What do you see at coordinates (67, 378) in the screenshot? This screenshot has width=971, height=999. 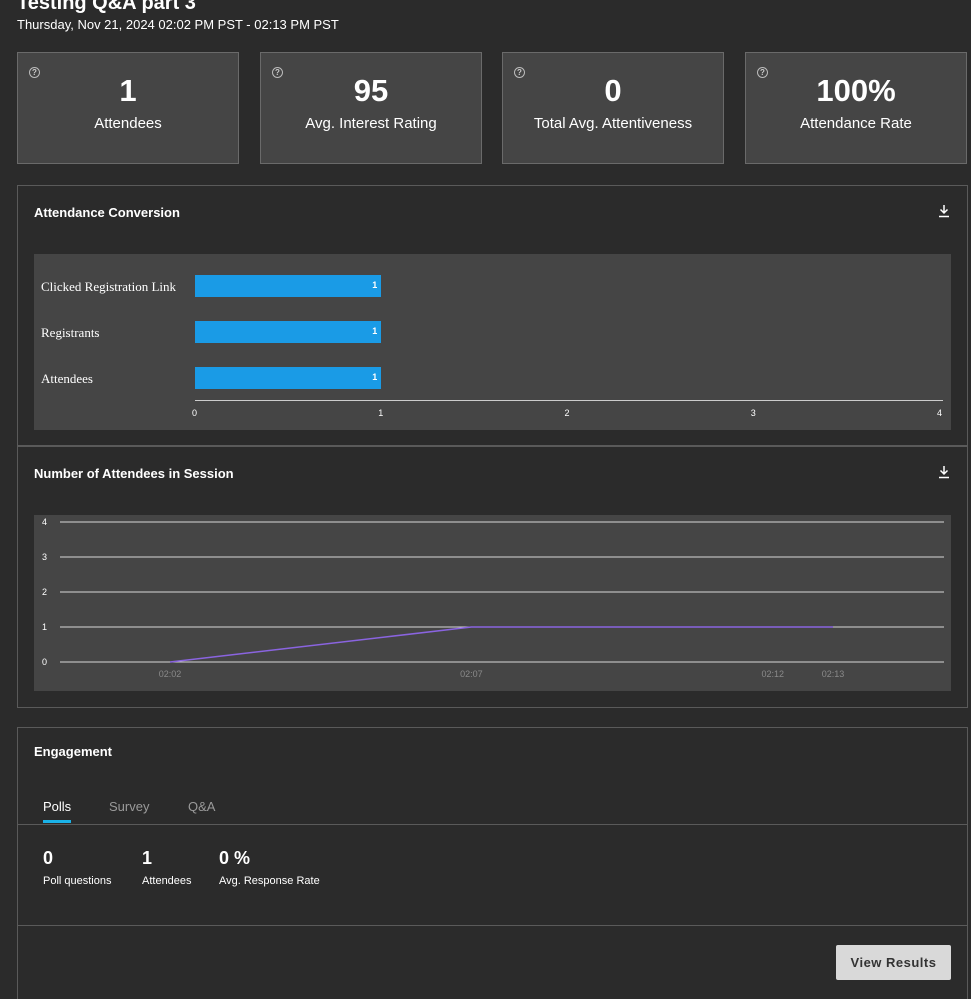 I see `bar-category-label: Attendees` at bounding box center [67, 378].